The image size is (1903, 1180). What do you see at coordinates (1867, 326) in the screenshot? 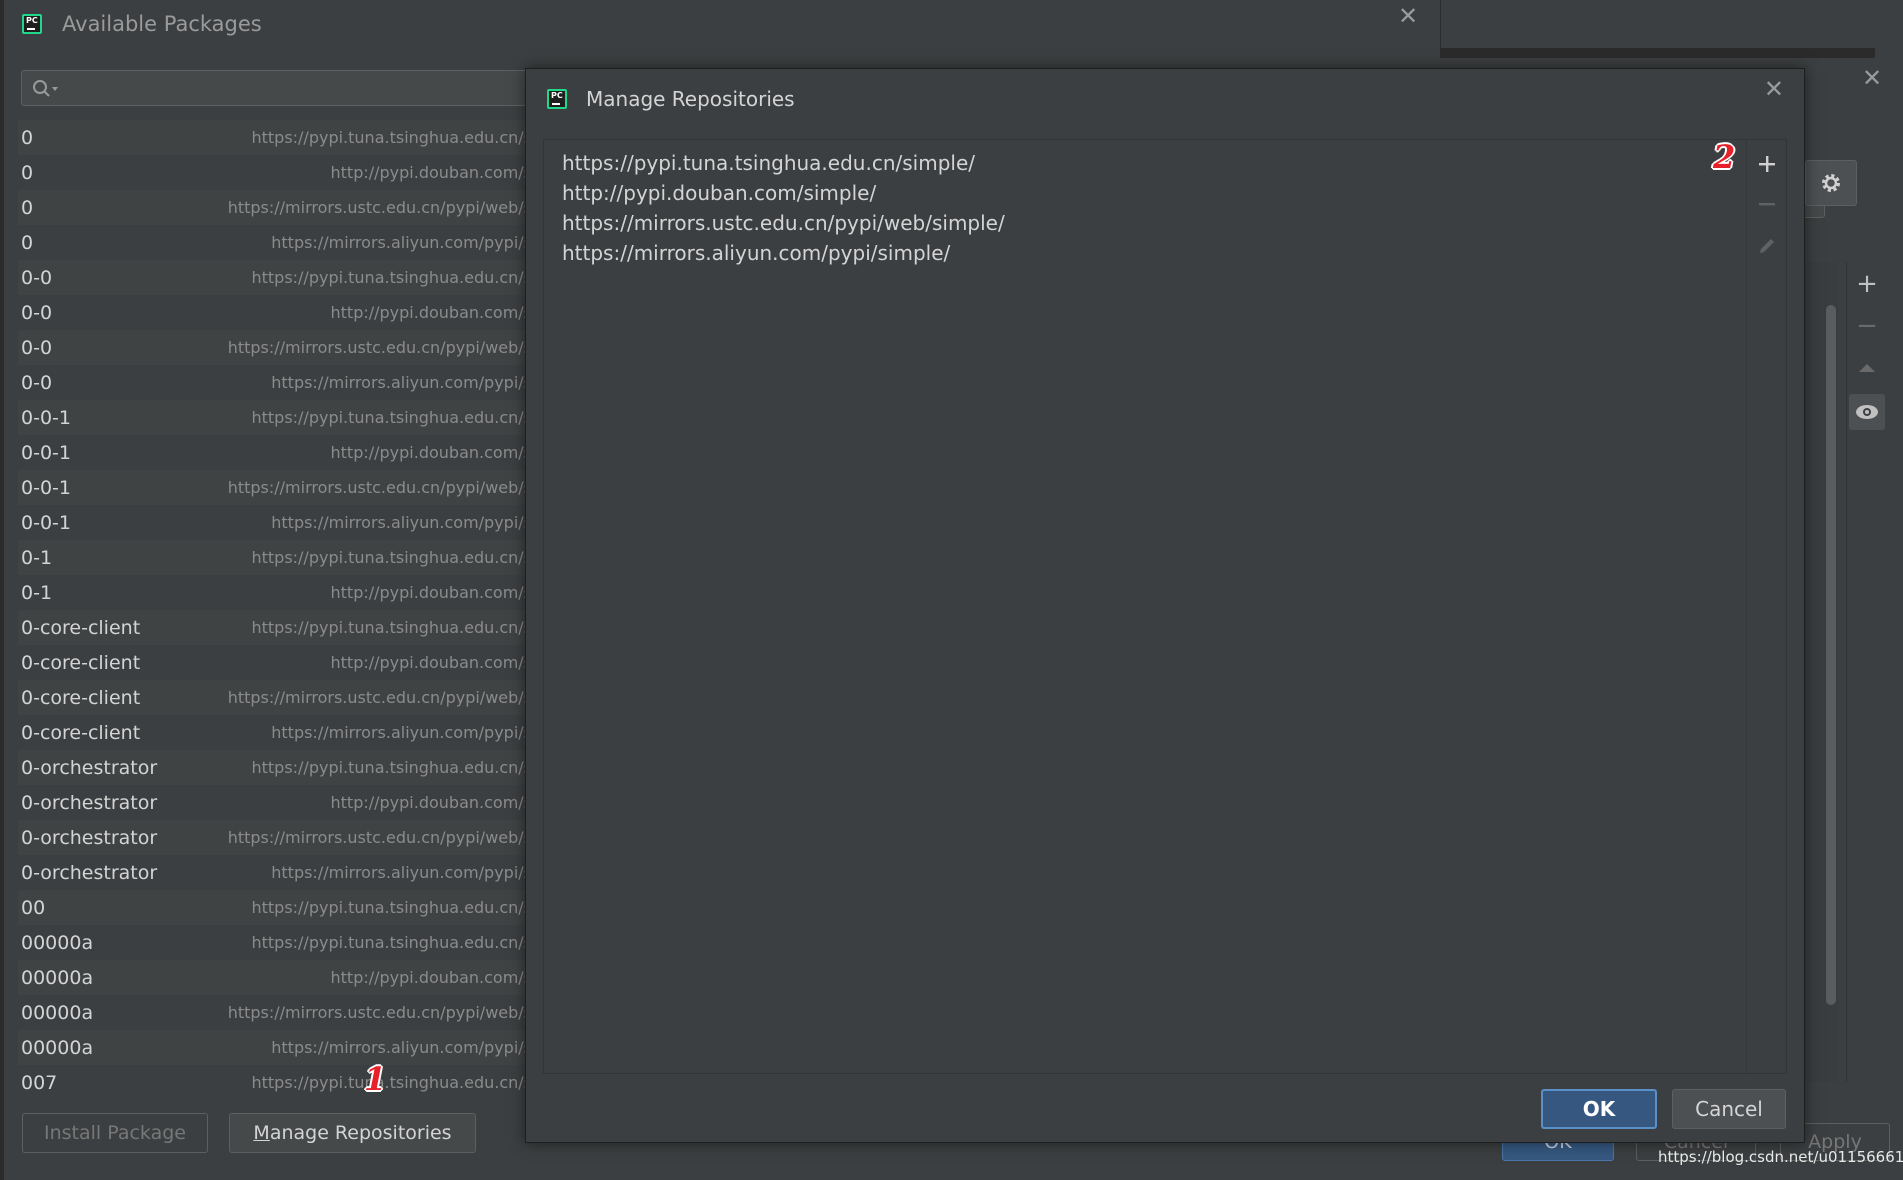
I see `minus-icon: −` at bounding box center [1867, 326].